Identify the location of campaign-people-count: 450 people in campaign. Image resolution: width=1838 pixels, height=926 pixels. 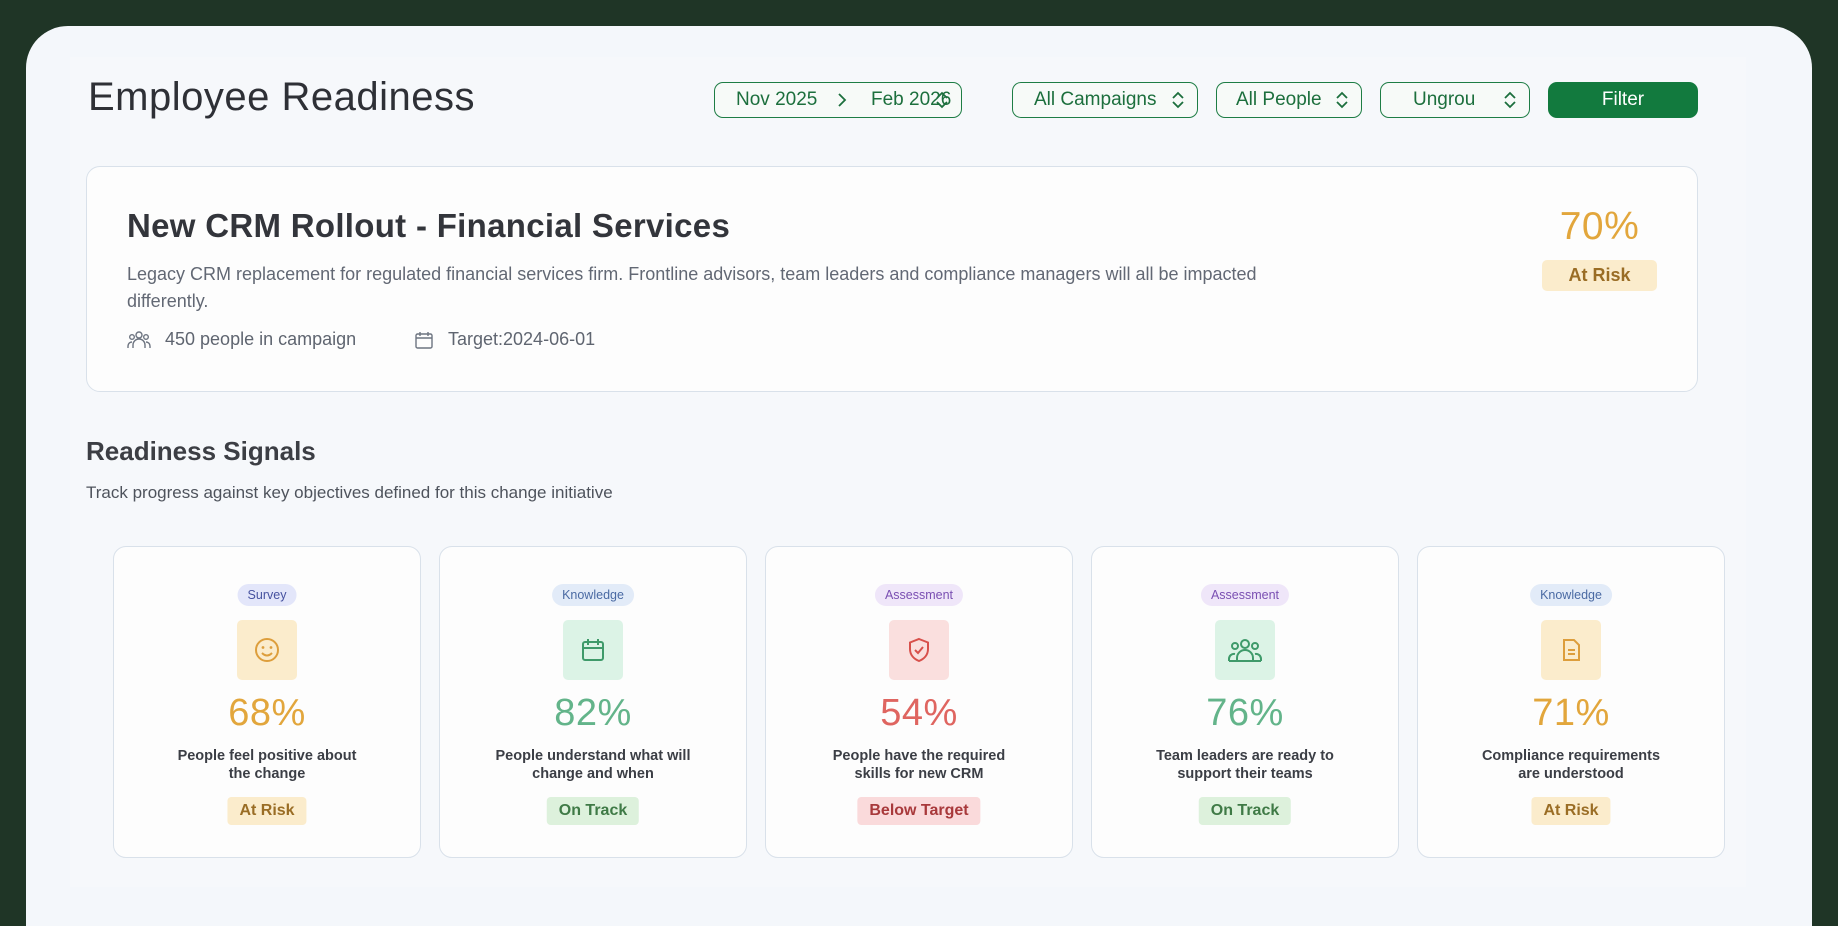
(241, 339).